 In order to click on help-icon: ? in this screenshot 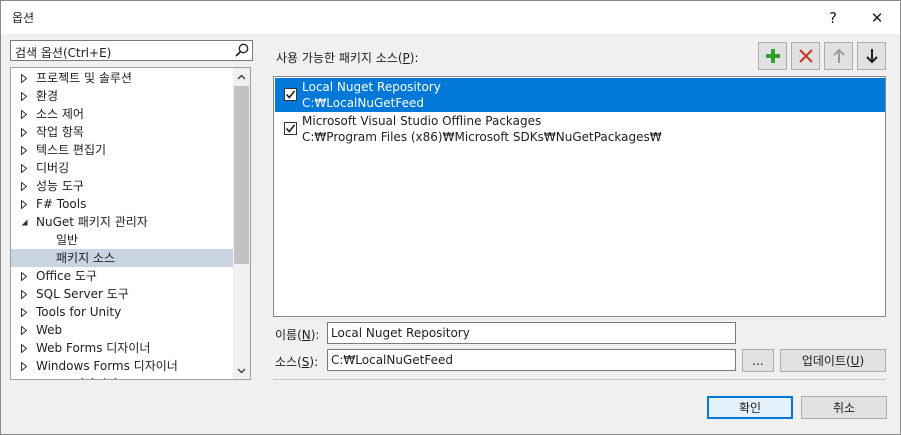, I will do `click(833, 17)`.